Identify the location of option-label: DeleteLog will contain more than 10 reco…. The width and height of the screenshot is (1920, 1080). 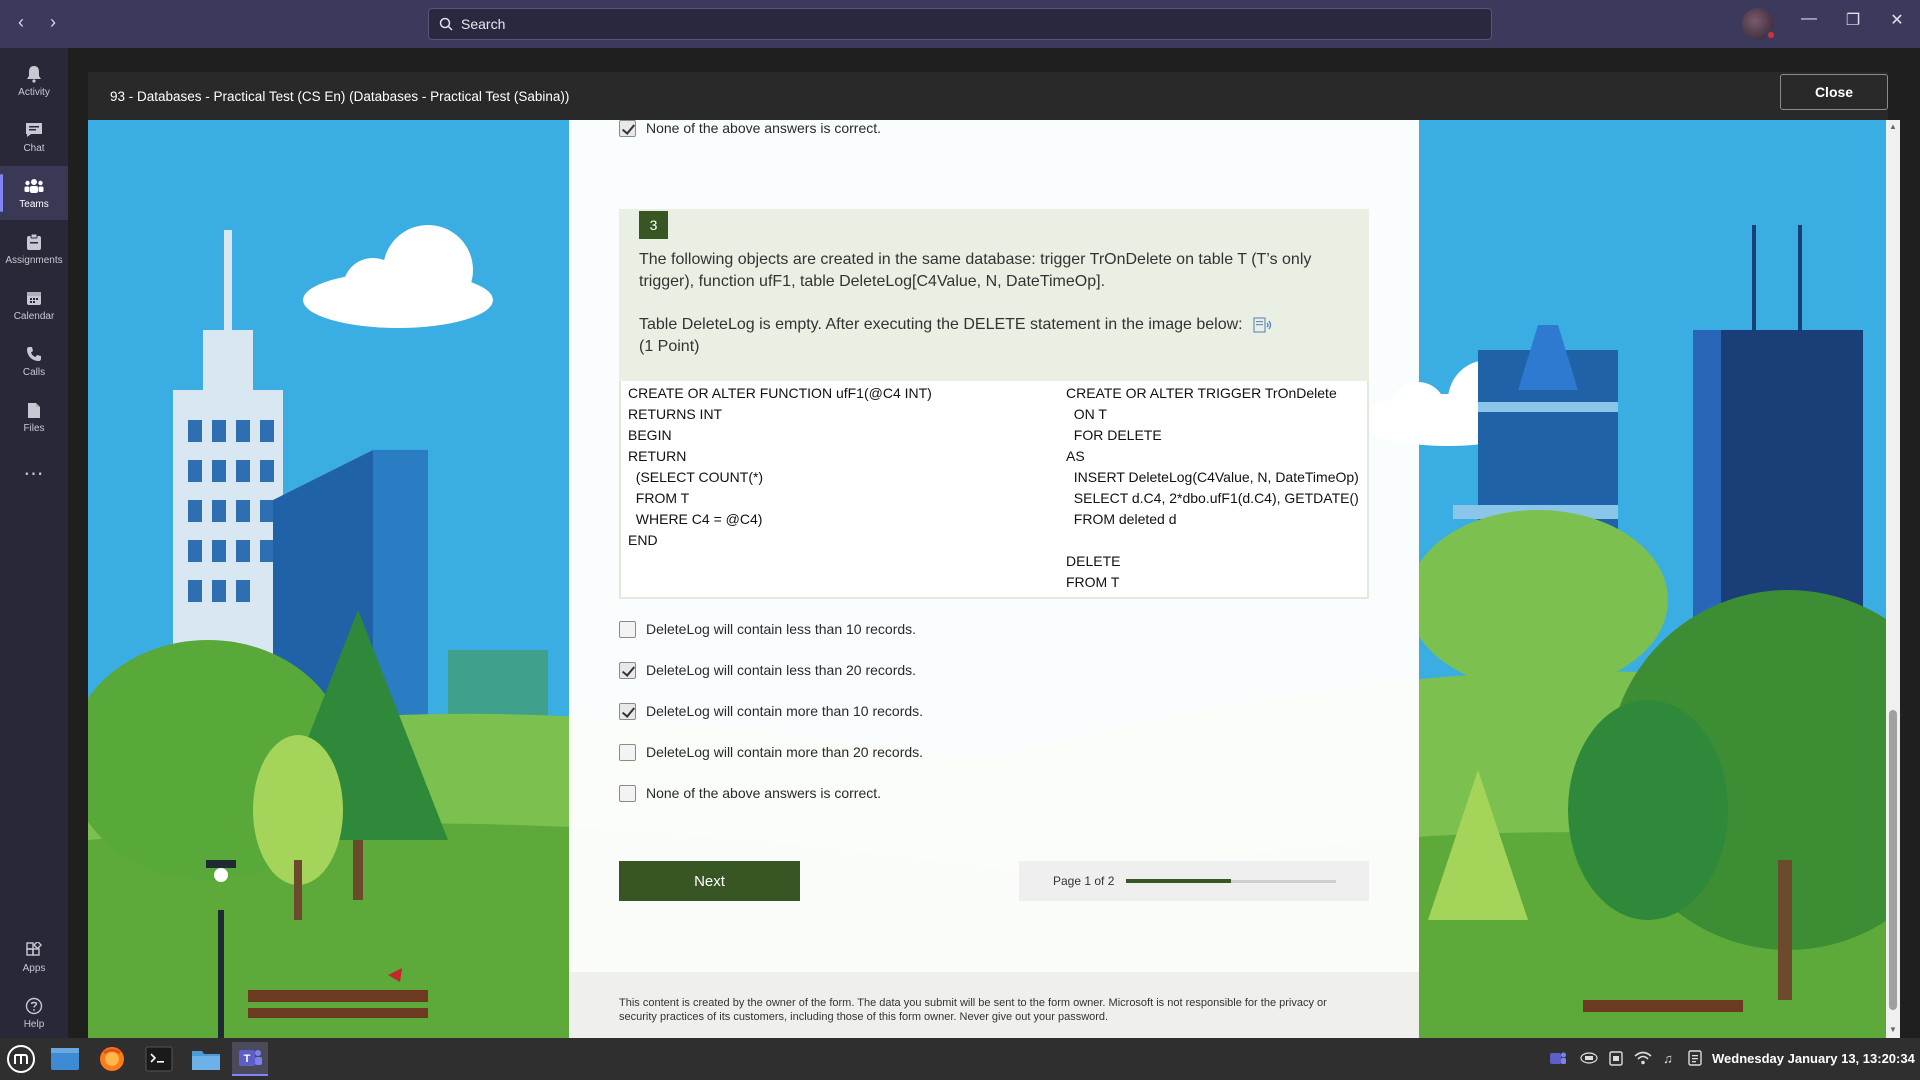
(785, 711).